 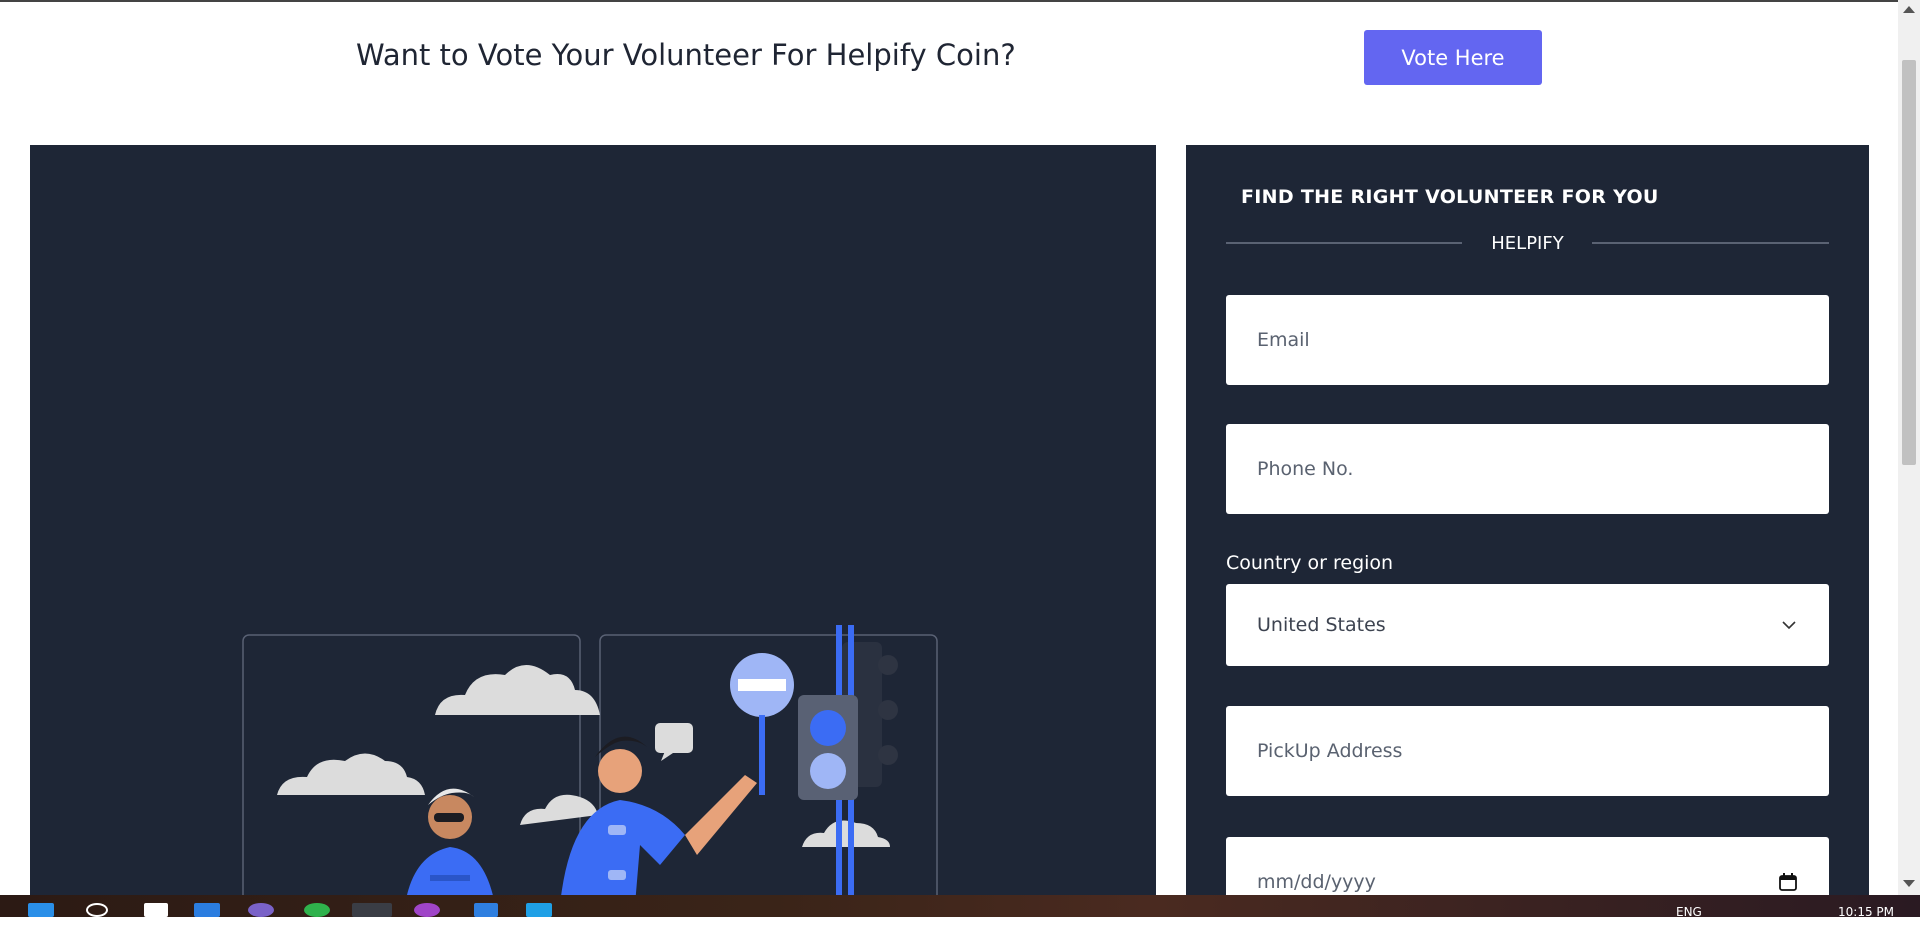 What do you see at coordinates (1321, 625) in the screenshot?
I see `country-value: United States` at bounding box center [1321, 625].